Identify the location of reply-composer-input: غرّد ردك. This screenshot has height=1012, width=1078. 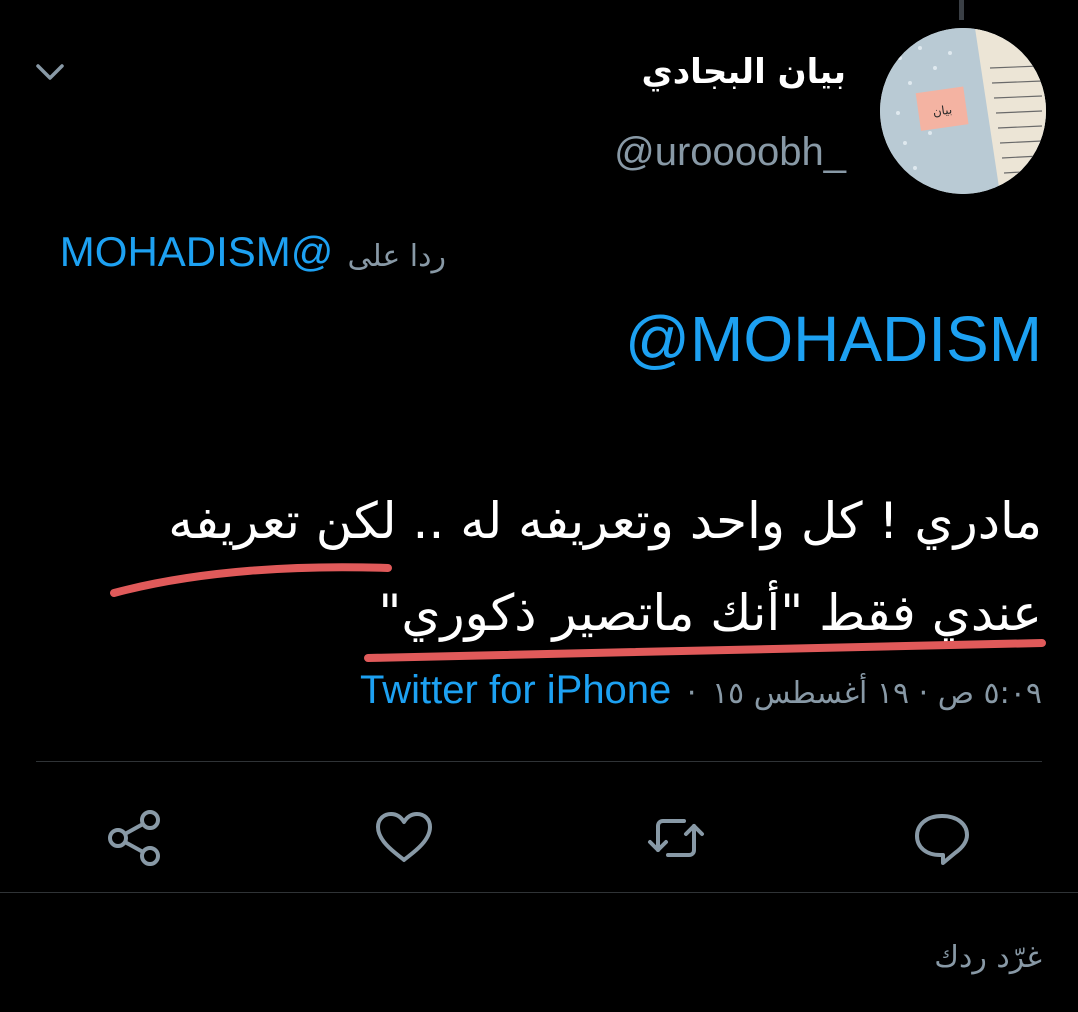
(988, 957).